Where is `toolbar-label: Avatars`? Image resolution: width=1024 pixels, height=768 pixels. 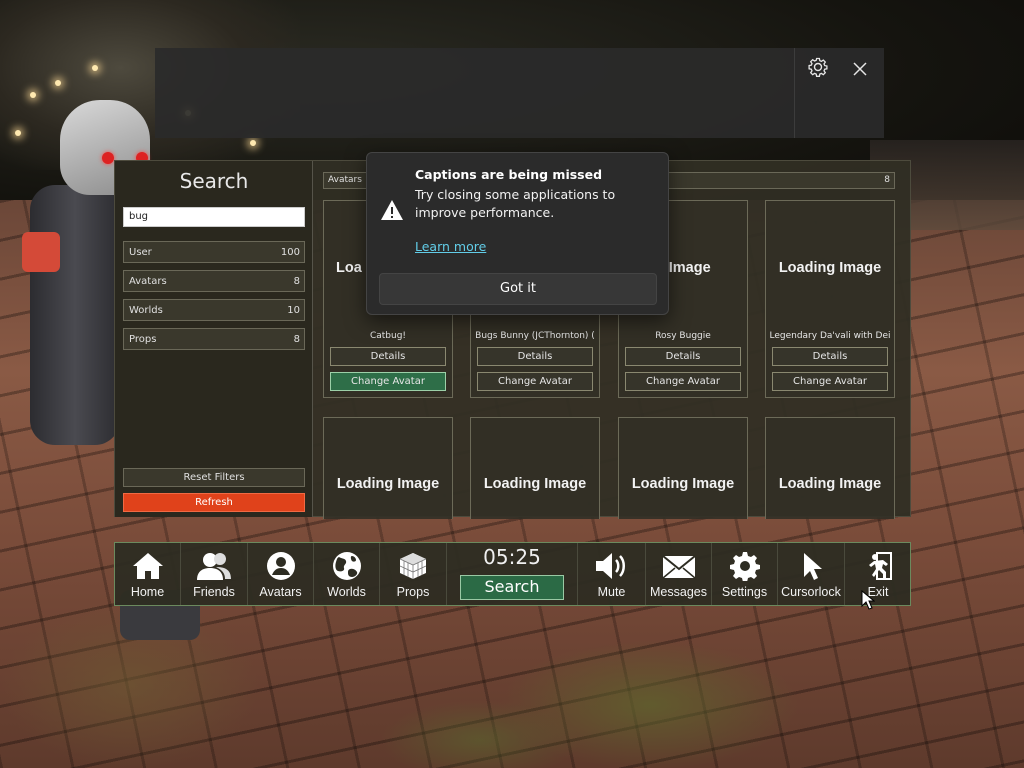
toolbar-label: Avatars is located at coordinates (280, 592).